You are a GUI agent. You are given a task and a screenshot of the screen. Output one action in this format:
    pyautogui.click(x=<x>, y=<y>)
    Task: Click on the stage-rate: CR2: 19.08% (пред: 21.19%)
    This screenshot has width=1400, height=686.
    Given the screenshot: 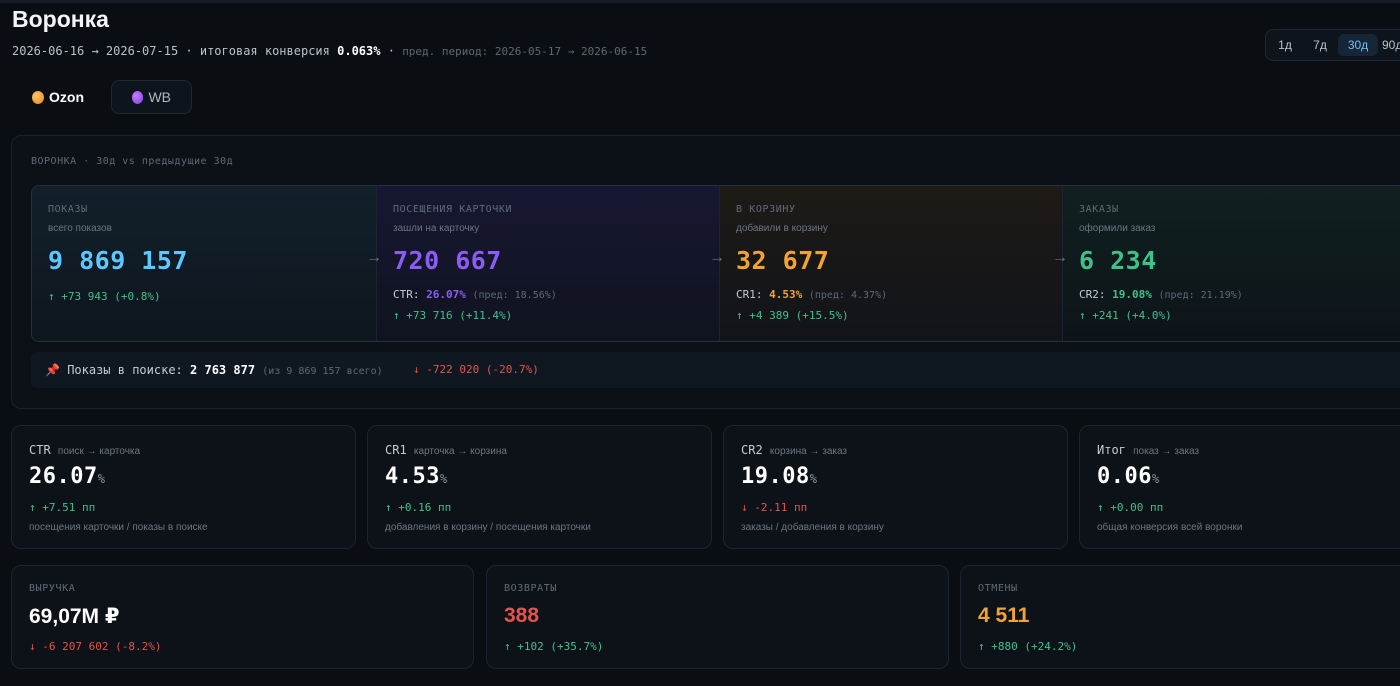 What is the action you would take?
    pyautogui.click(x=1161, y=294)
    